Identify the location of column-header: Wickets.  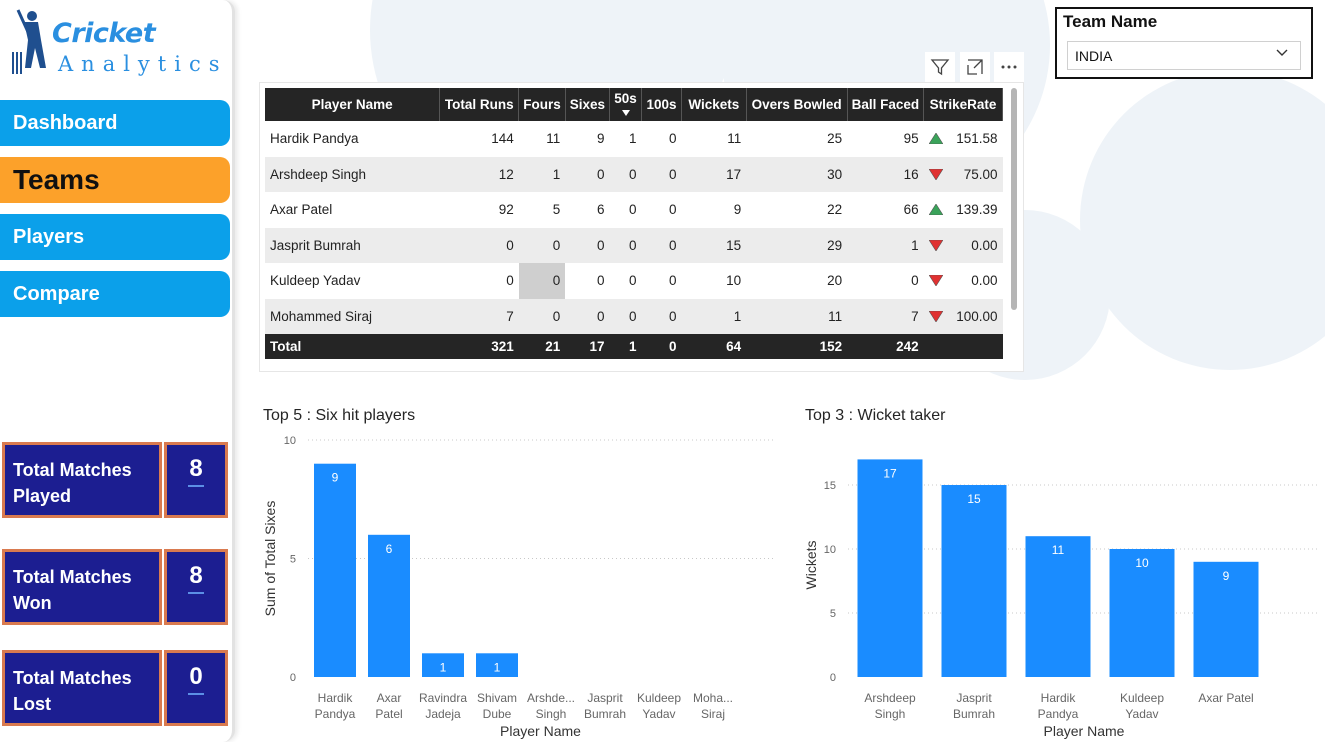
(714, 104).